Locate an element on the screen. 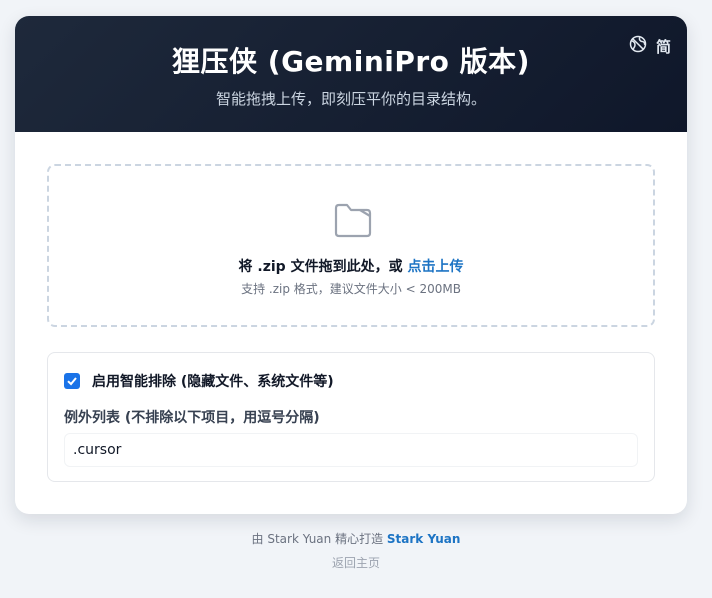 The height and width of the screenshot is (598, 712). dropzone-instruction: 将 .zip 文件拖到此处，或 点击上传 is located at coordinates (351, 266).